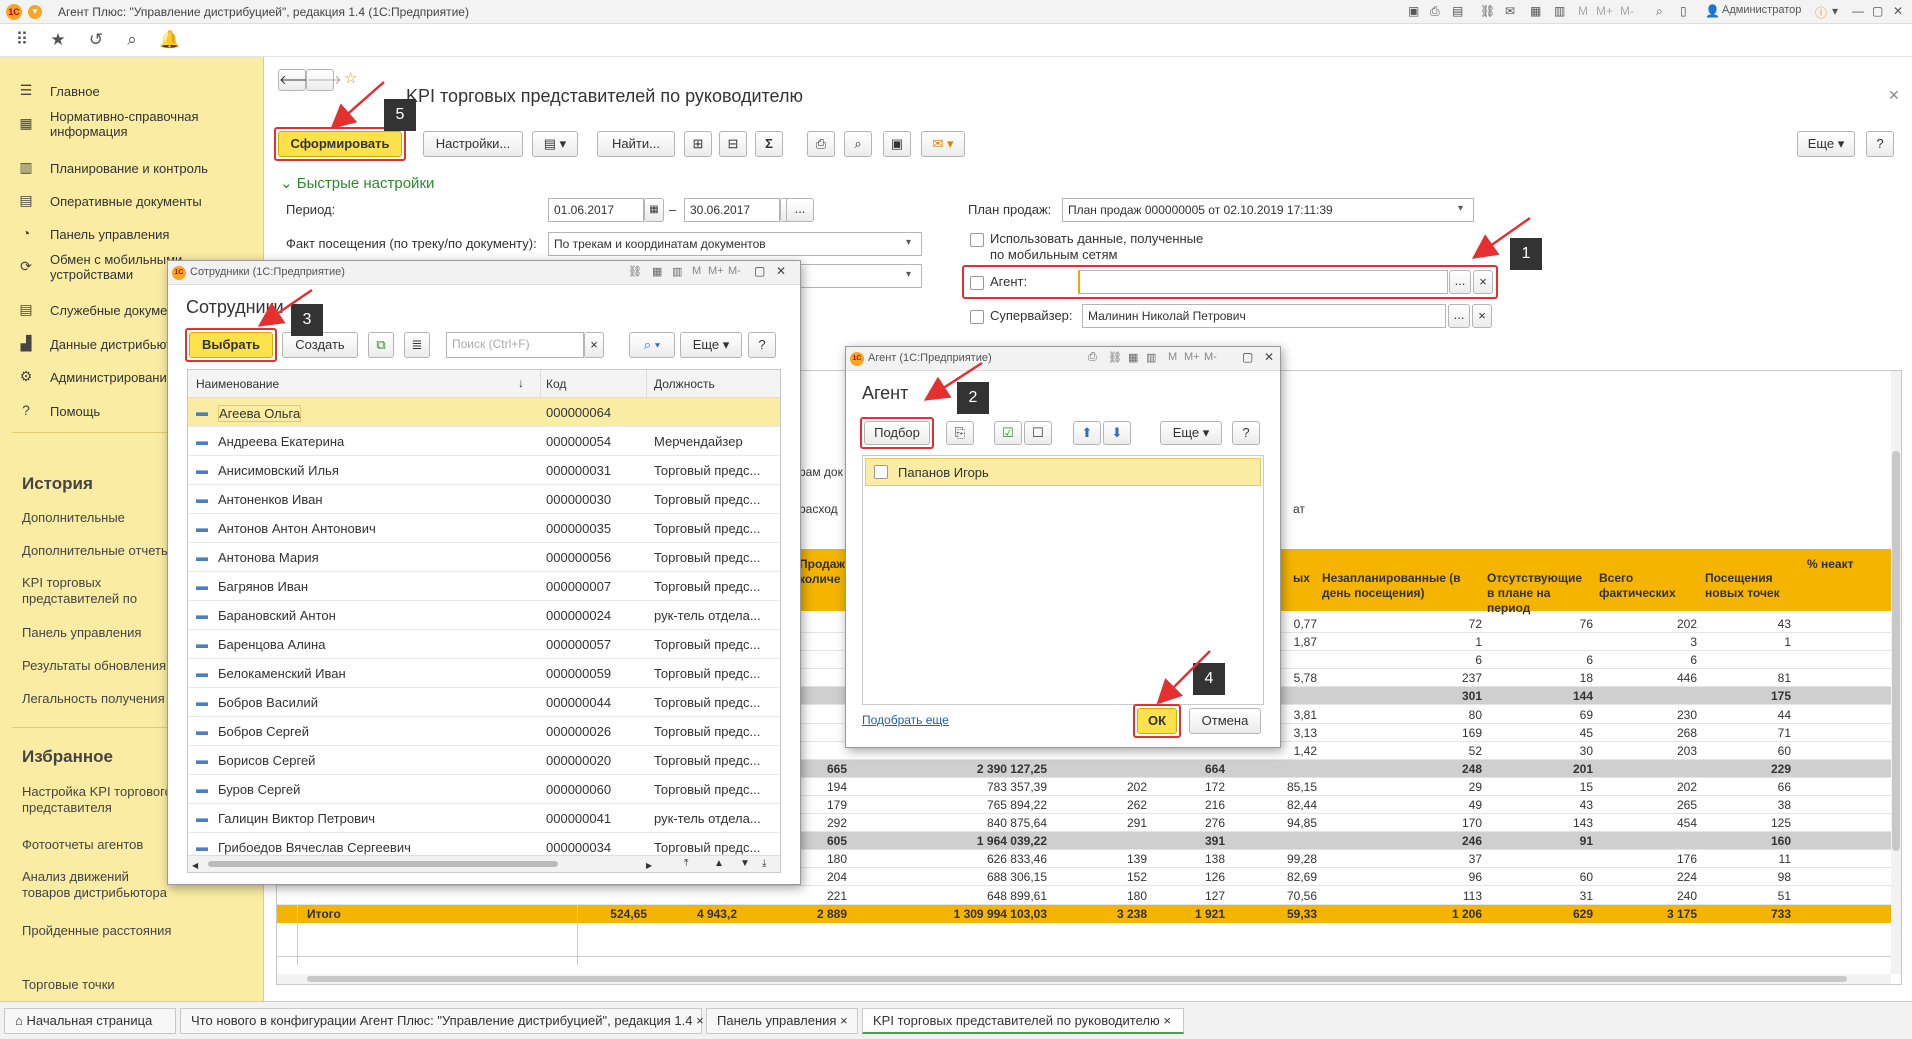 The image size is (1912, 1039). I want to click on tab-control-panel-label: Панель управления, so click(777, 1020).